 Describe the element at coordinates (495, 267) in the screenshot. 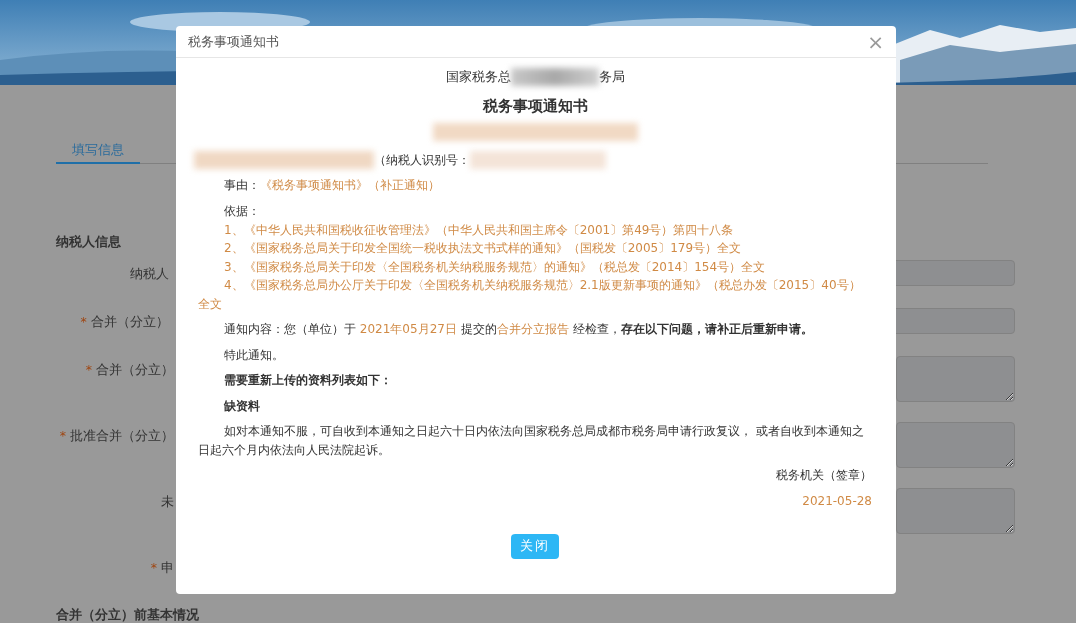

I see `basis-item: 3、《国家税务总局关于印发〈全国税务机关纳税服务规范〉的通知》（税总发〔2014〕154号）全文` at that location.